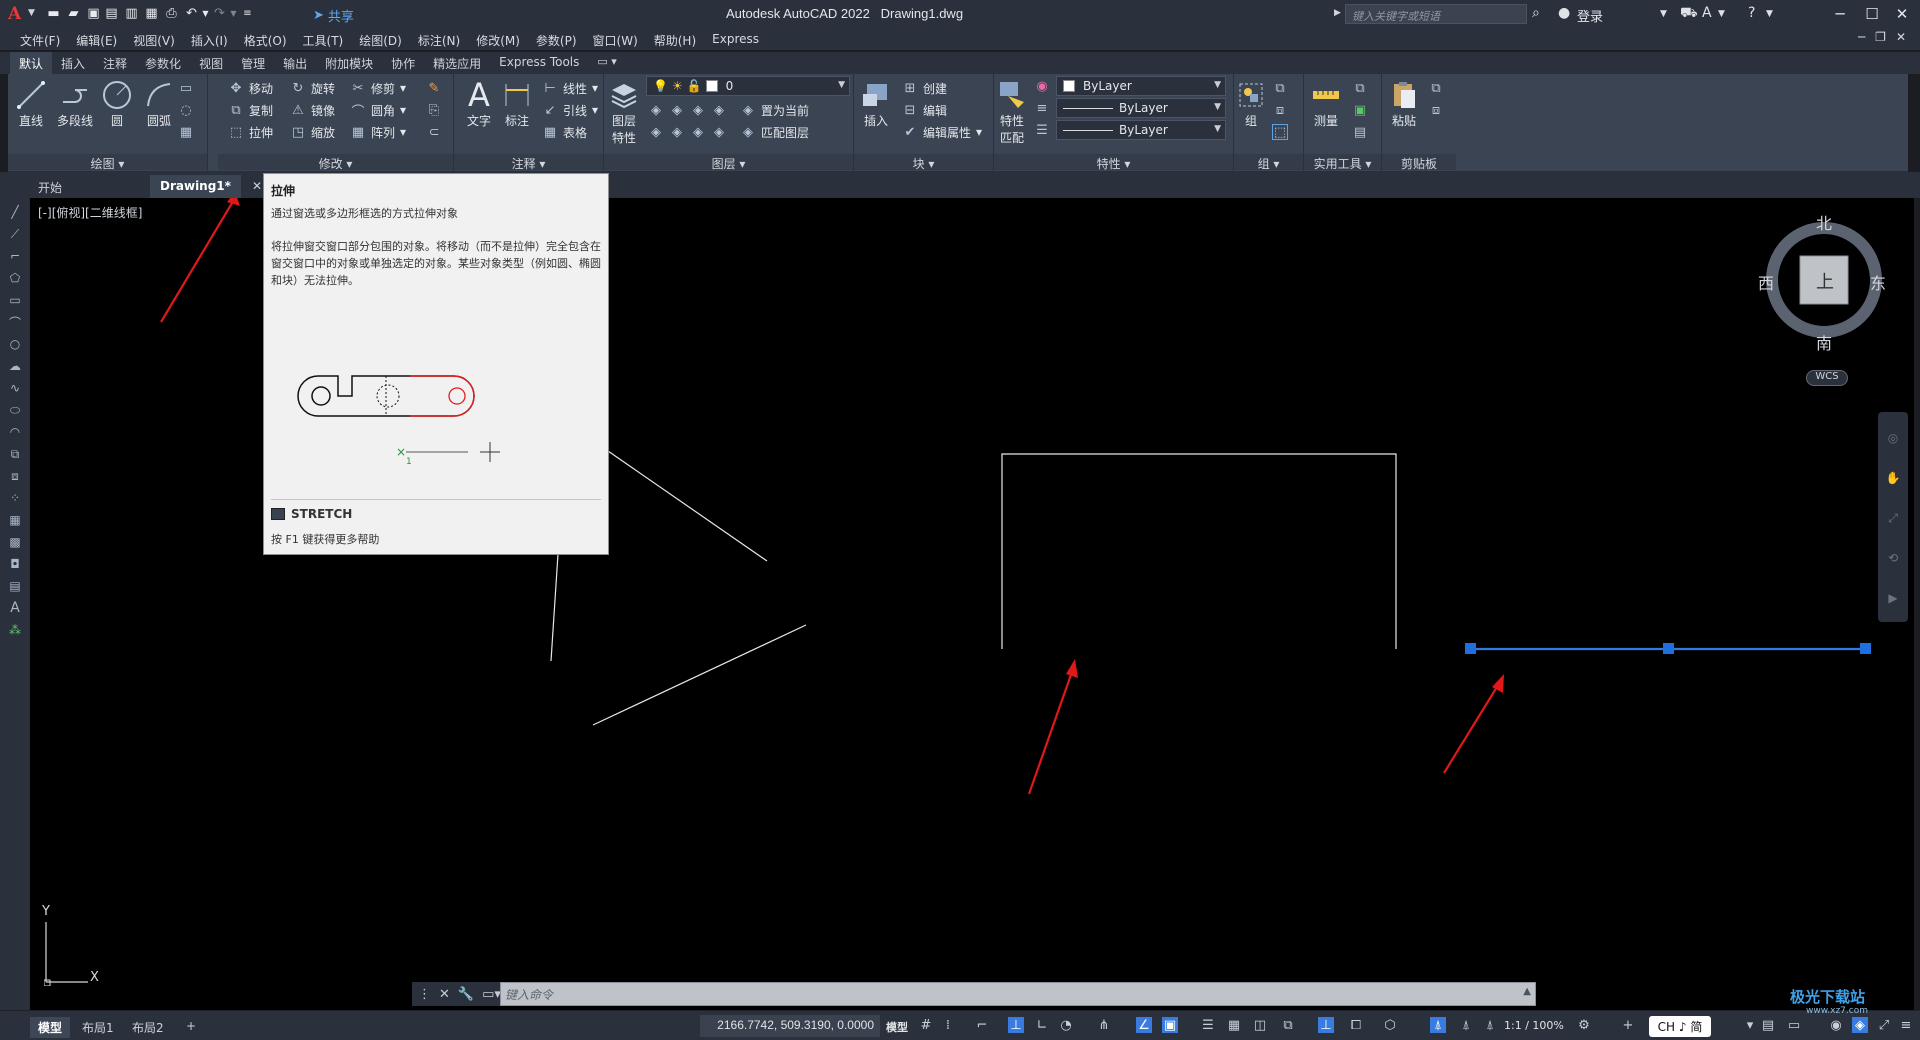 The image size is (1920, 1040). What do you see at coordinates (1360, 132) in the screenshot?
I see `calculator-icon: ▤` at bounding box center [1360, 132].